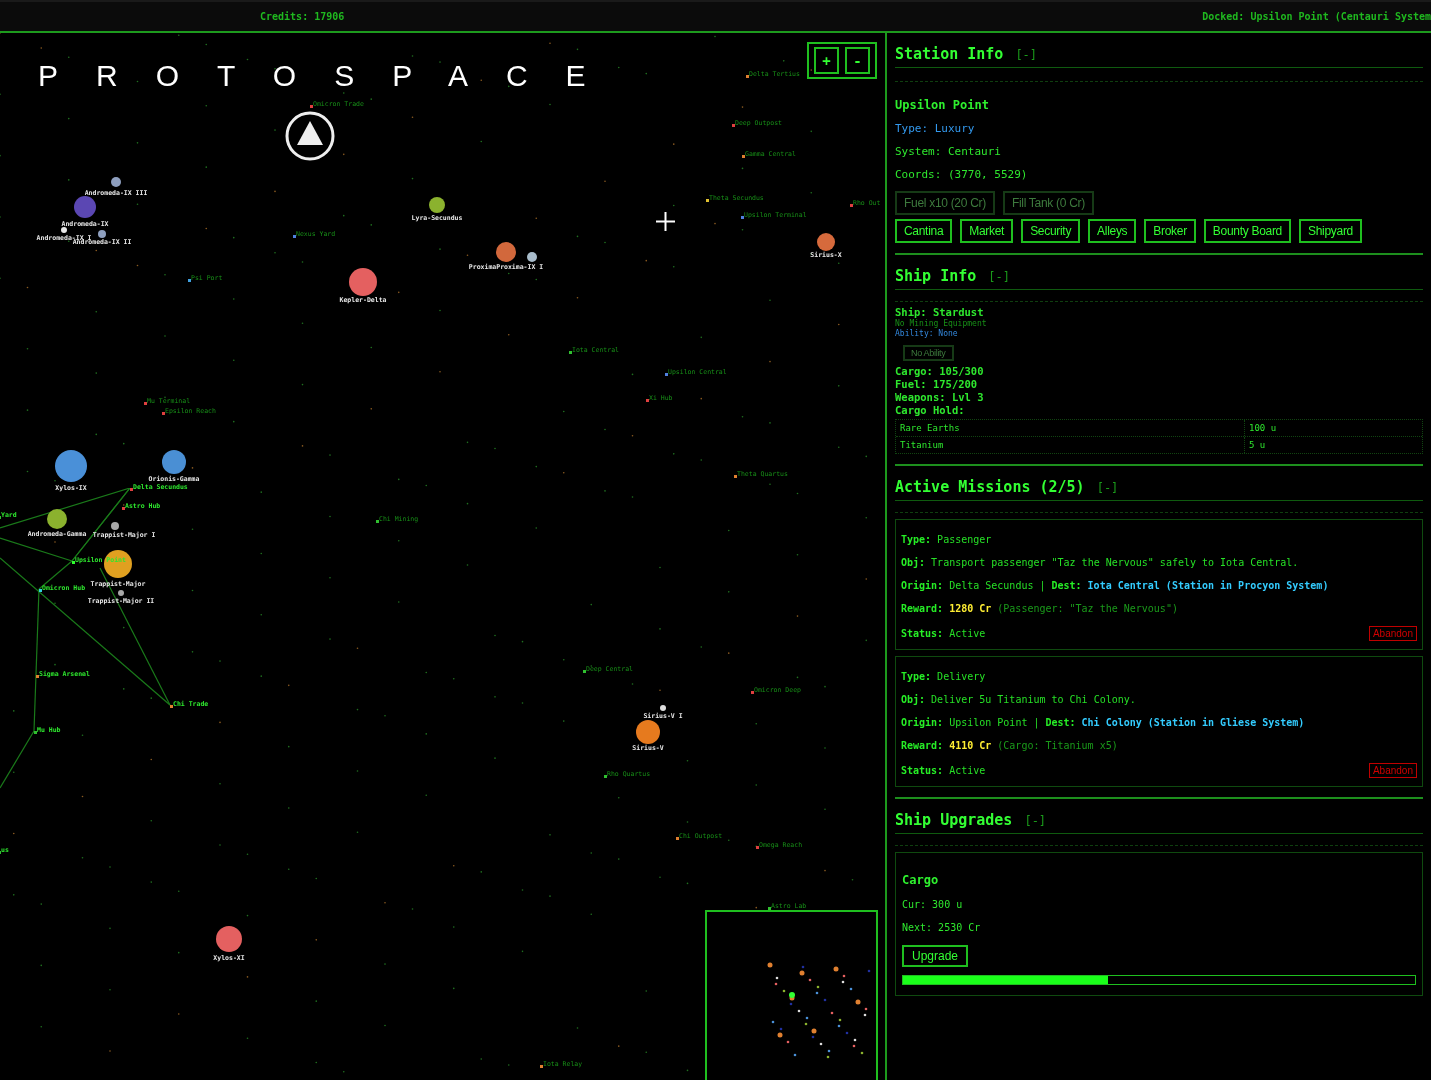 This screenshot has height=1080, width=1431. I want to click on station-nav-button: Cantina, so click(924, 231).